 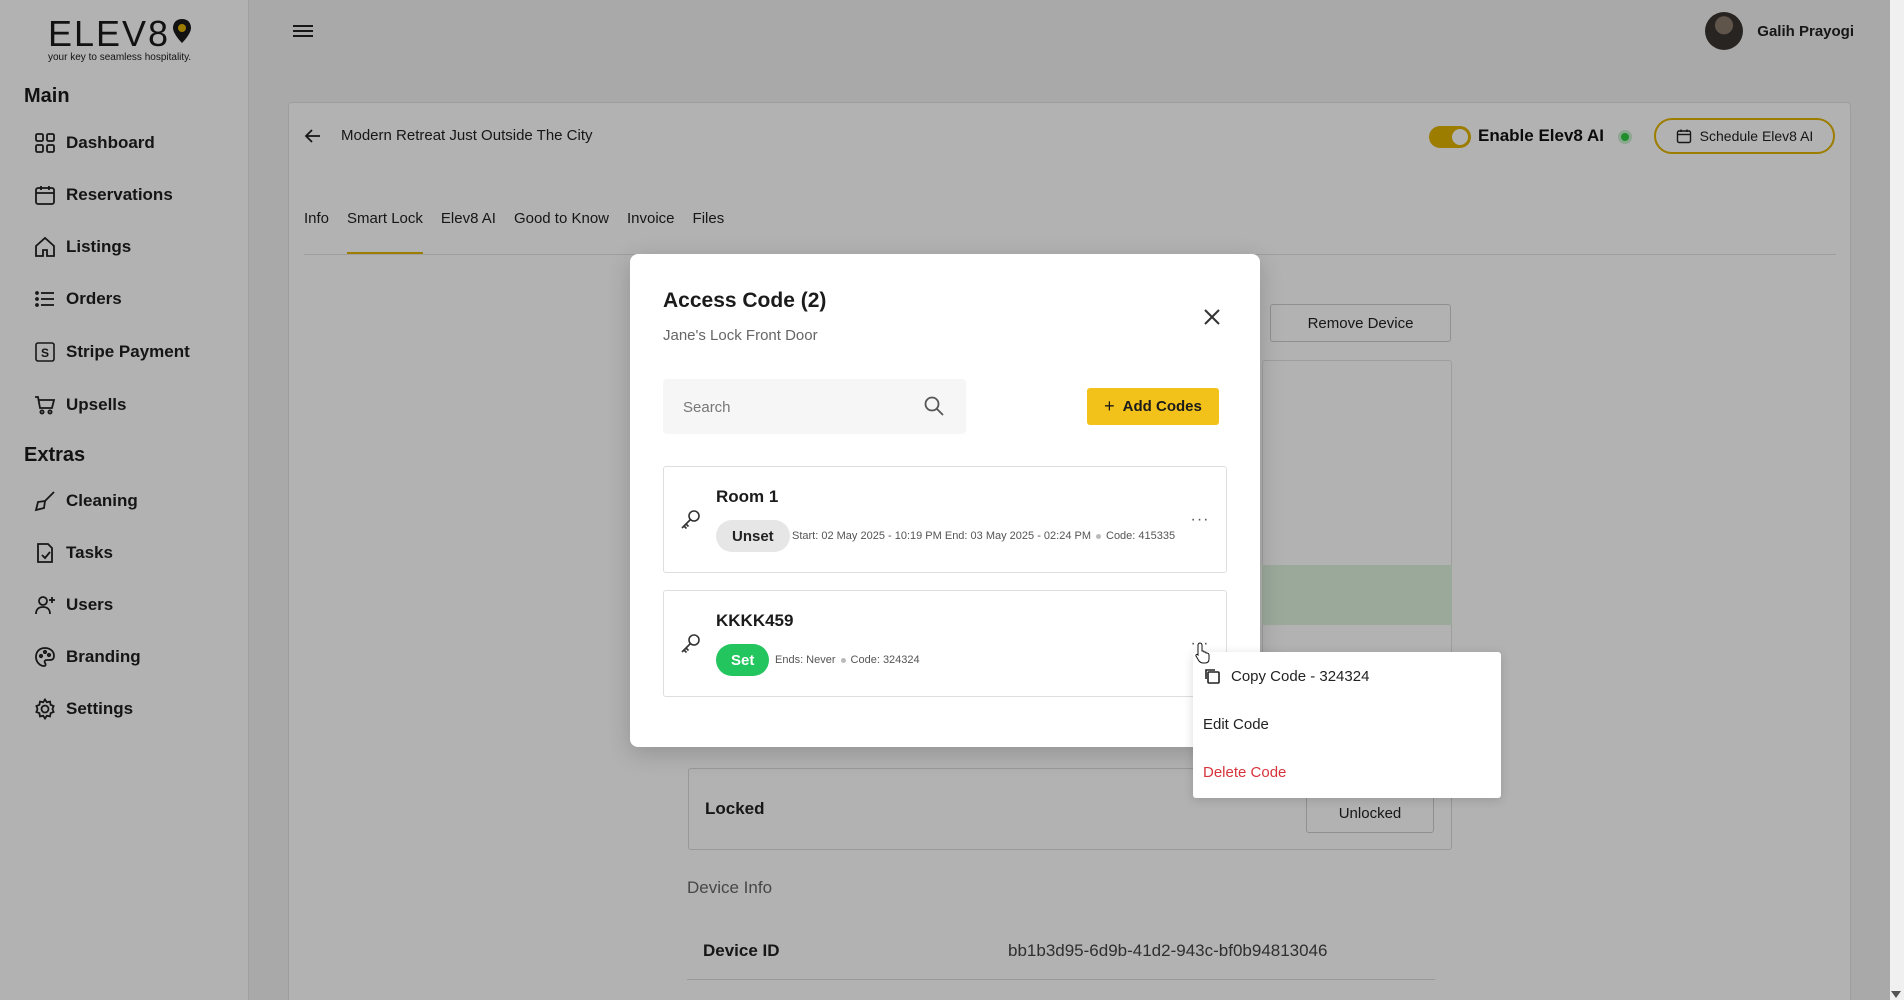 What do you see at coordinates (1244, 772) in the screenshot?
I see `delete-code-menu-item: Delete Code` at bounding box center [1244, 772].